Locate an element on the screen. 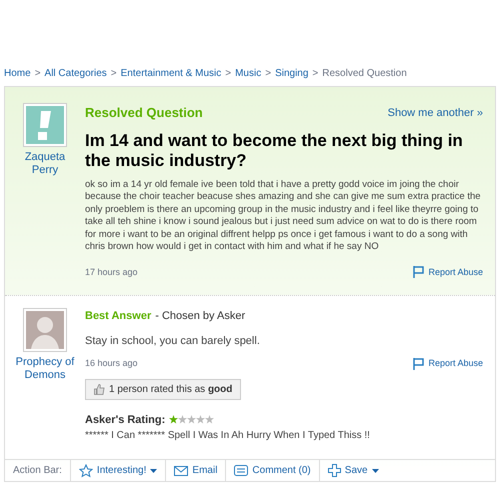 The width and height of the screenshot is (500, 500). star-icon is located at coordinates (85, 471).